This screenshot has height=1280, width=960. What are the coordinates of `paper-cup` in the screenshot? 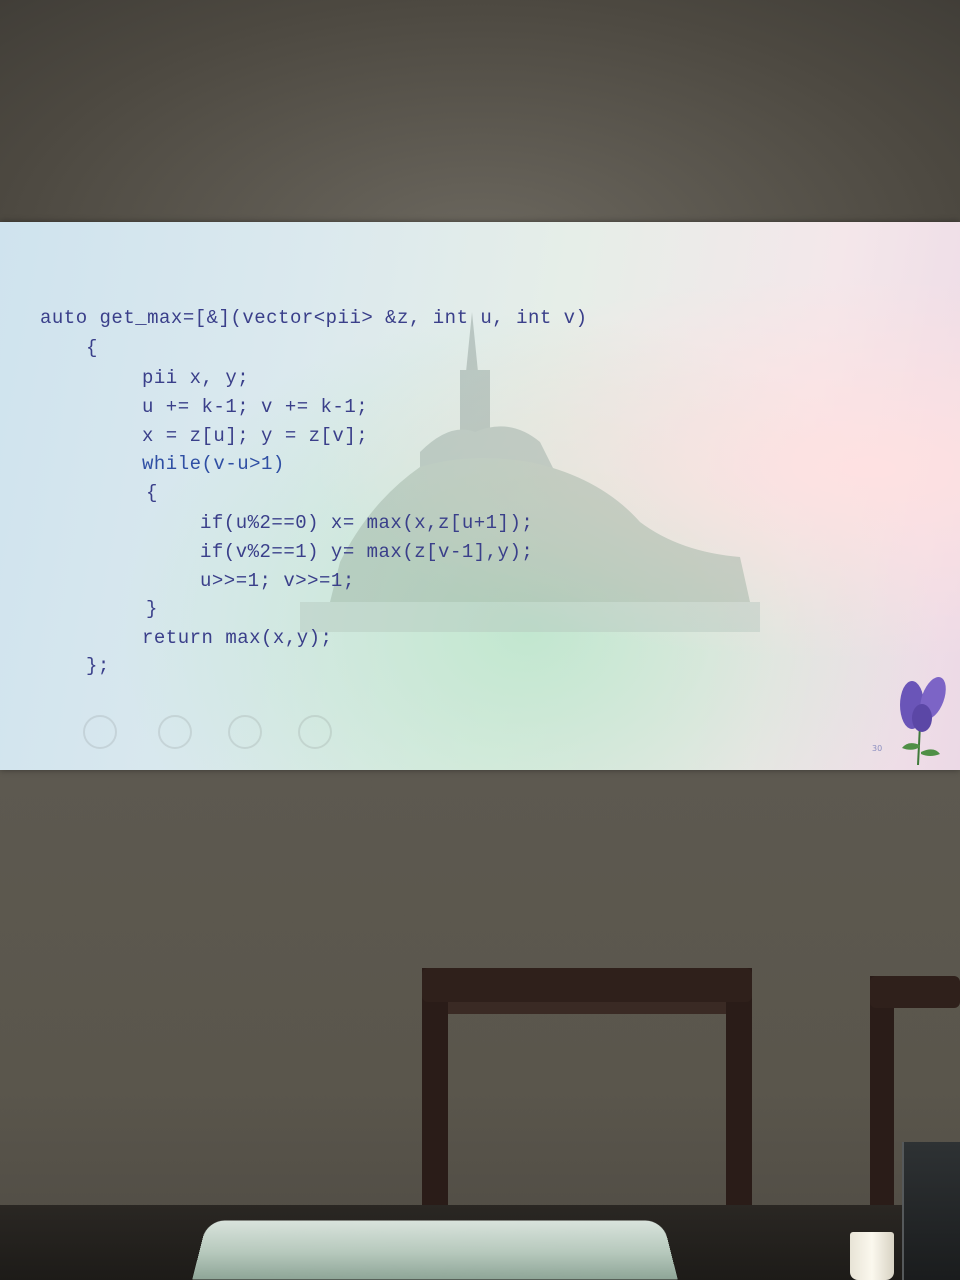 It's located at (872, 1256).